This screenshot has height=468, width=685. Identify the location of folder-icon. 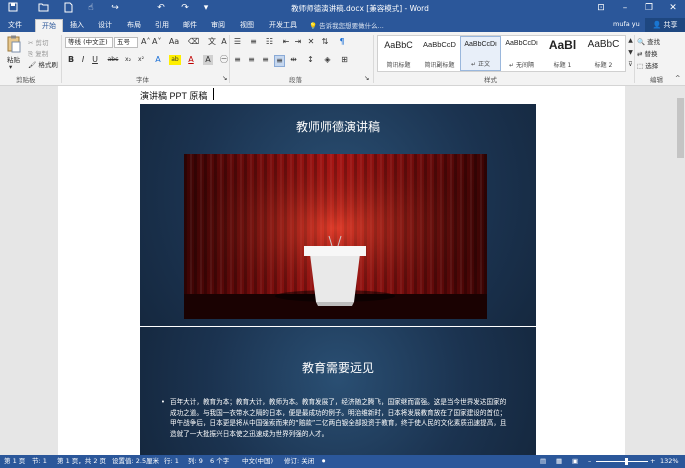
(43, 8).